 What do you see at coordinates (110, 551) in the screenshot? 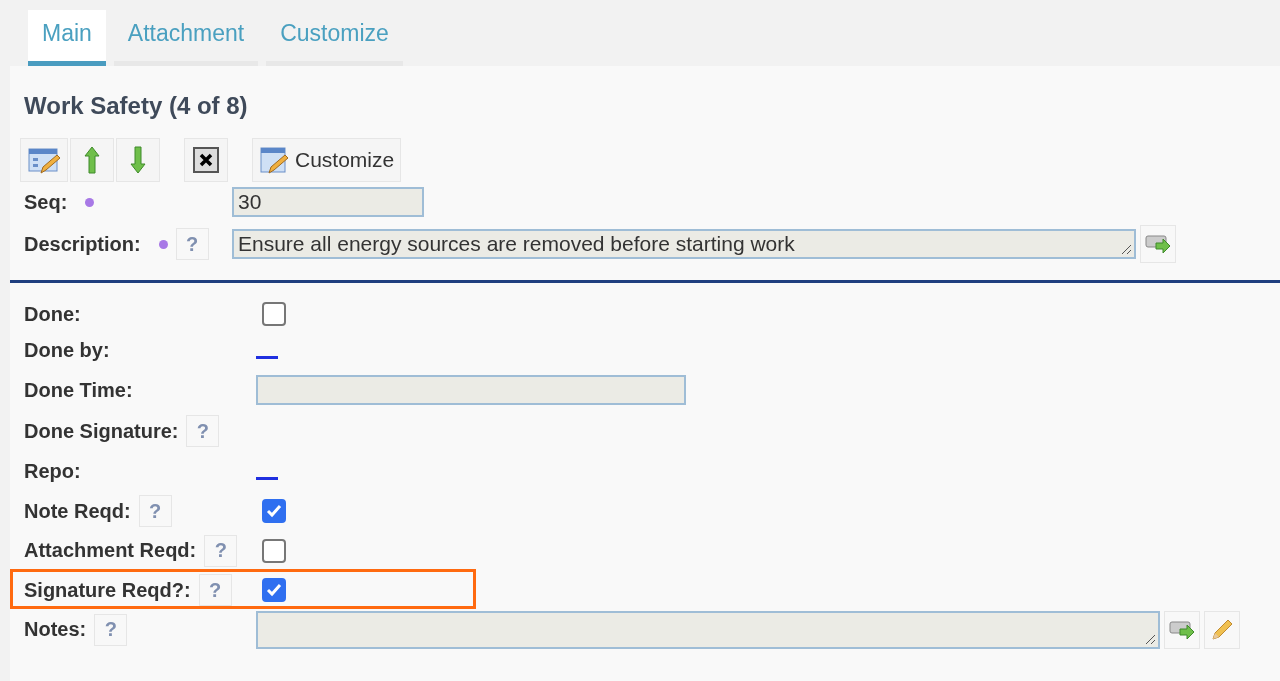
I see `field-label: Attachment Reqd:` at bounding box center [110, 551].